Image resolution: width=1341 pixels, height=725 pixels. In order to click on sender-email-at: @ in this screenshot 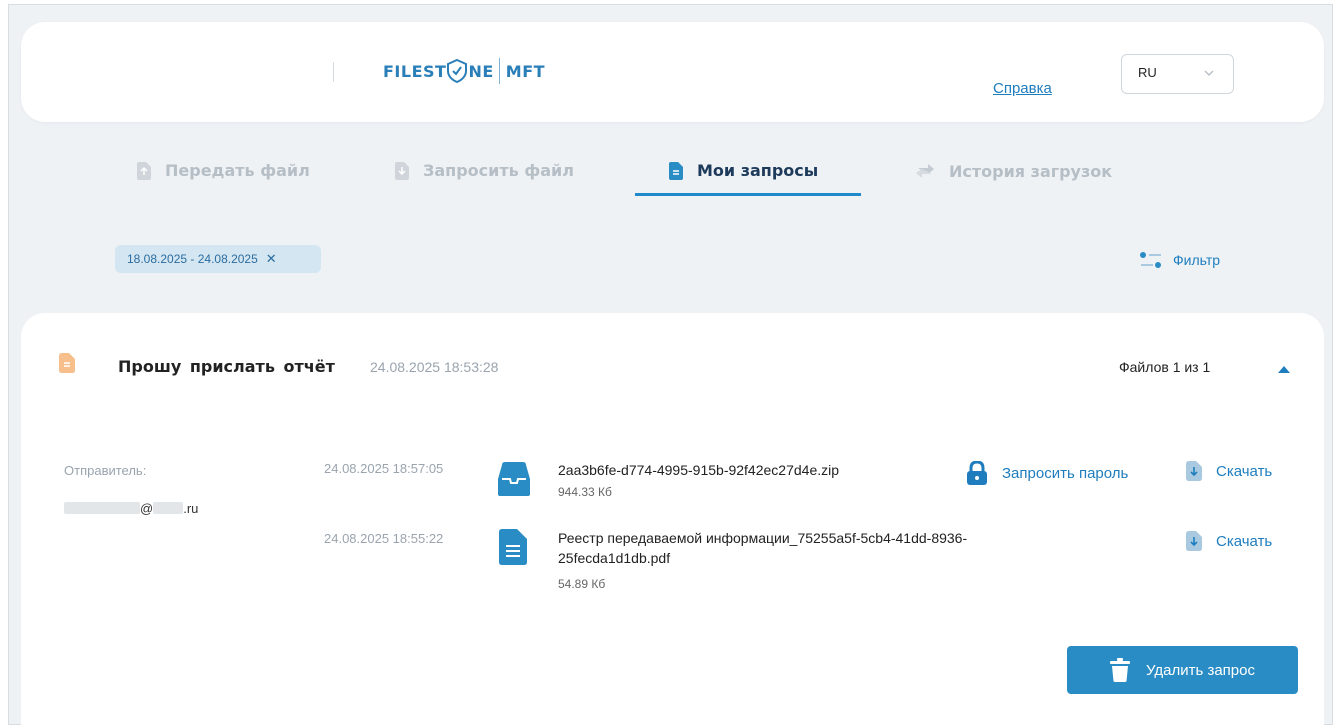, I will do `click(147, 508)`.